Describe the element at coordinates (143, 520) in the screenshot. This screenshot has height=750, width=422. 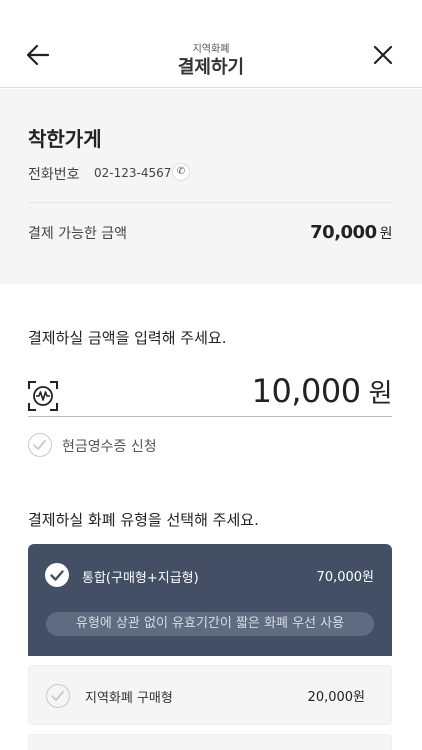
I see `currency-type-prompt: 결제하실 화폐 유형을 선택해 주세요.` at that location.